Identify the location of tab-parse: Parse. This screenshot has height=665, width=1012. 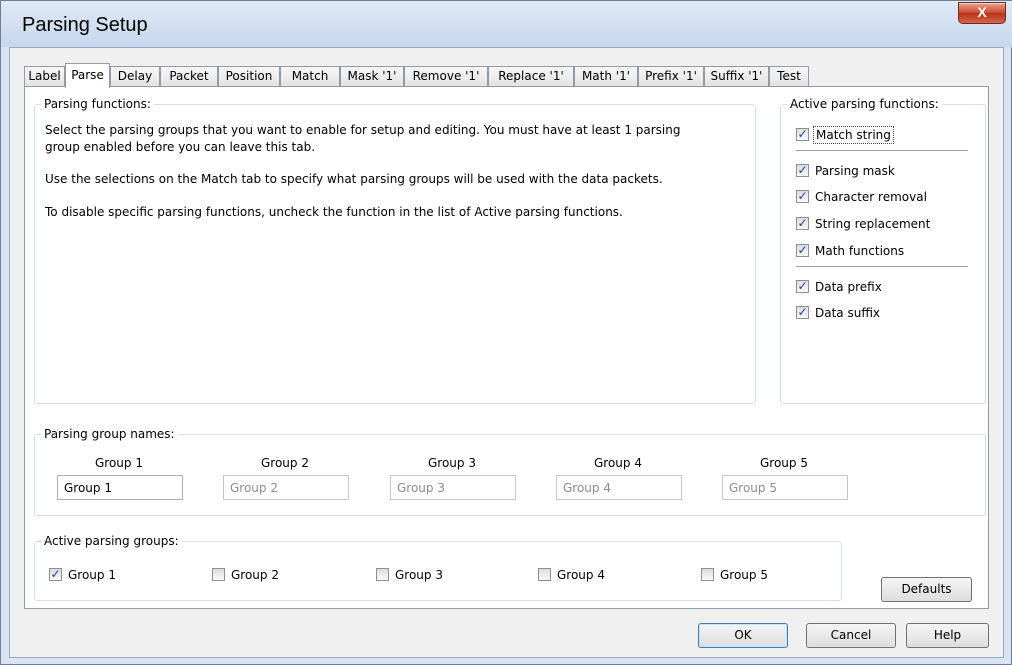
(87, 75).